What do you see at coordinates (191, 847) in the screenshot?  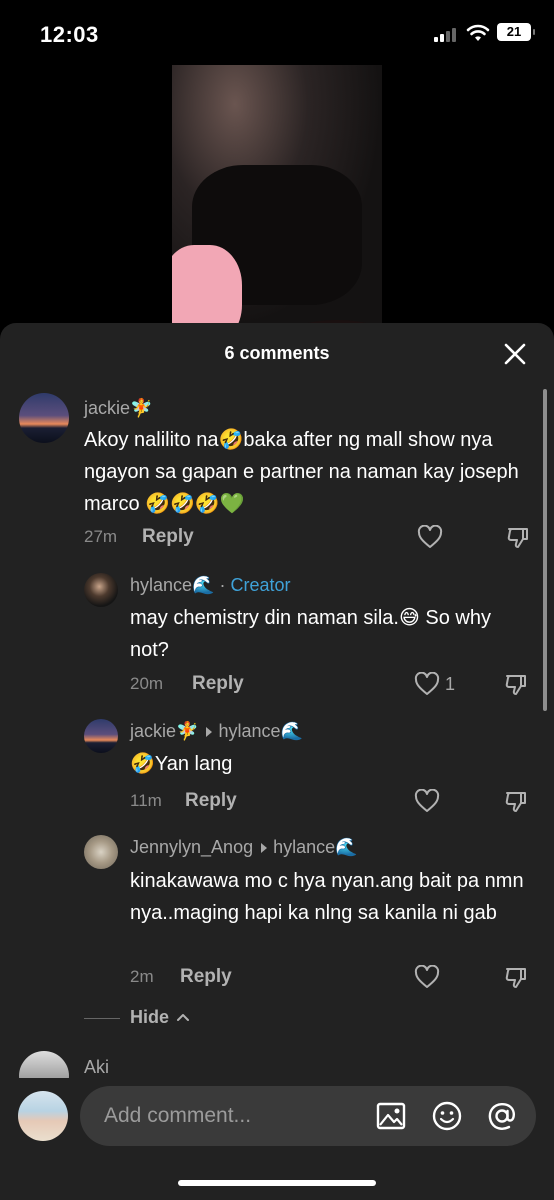 I see `username-text: Jennylyn_Anog` at bounding box center [191, 847].